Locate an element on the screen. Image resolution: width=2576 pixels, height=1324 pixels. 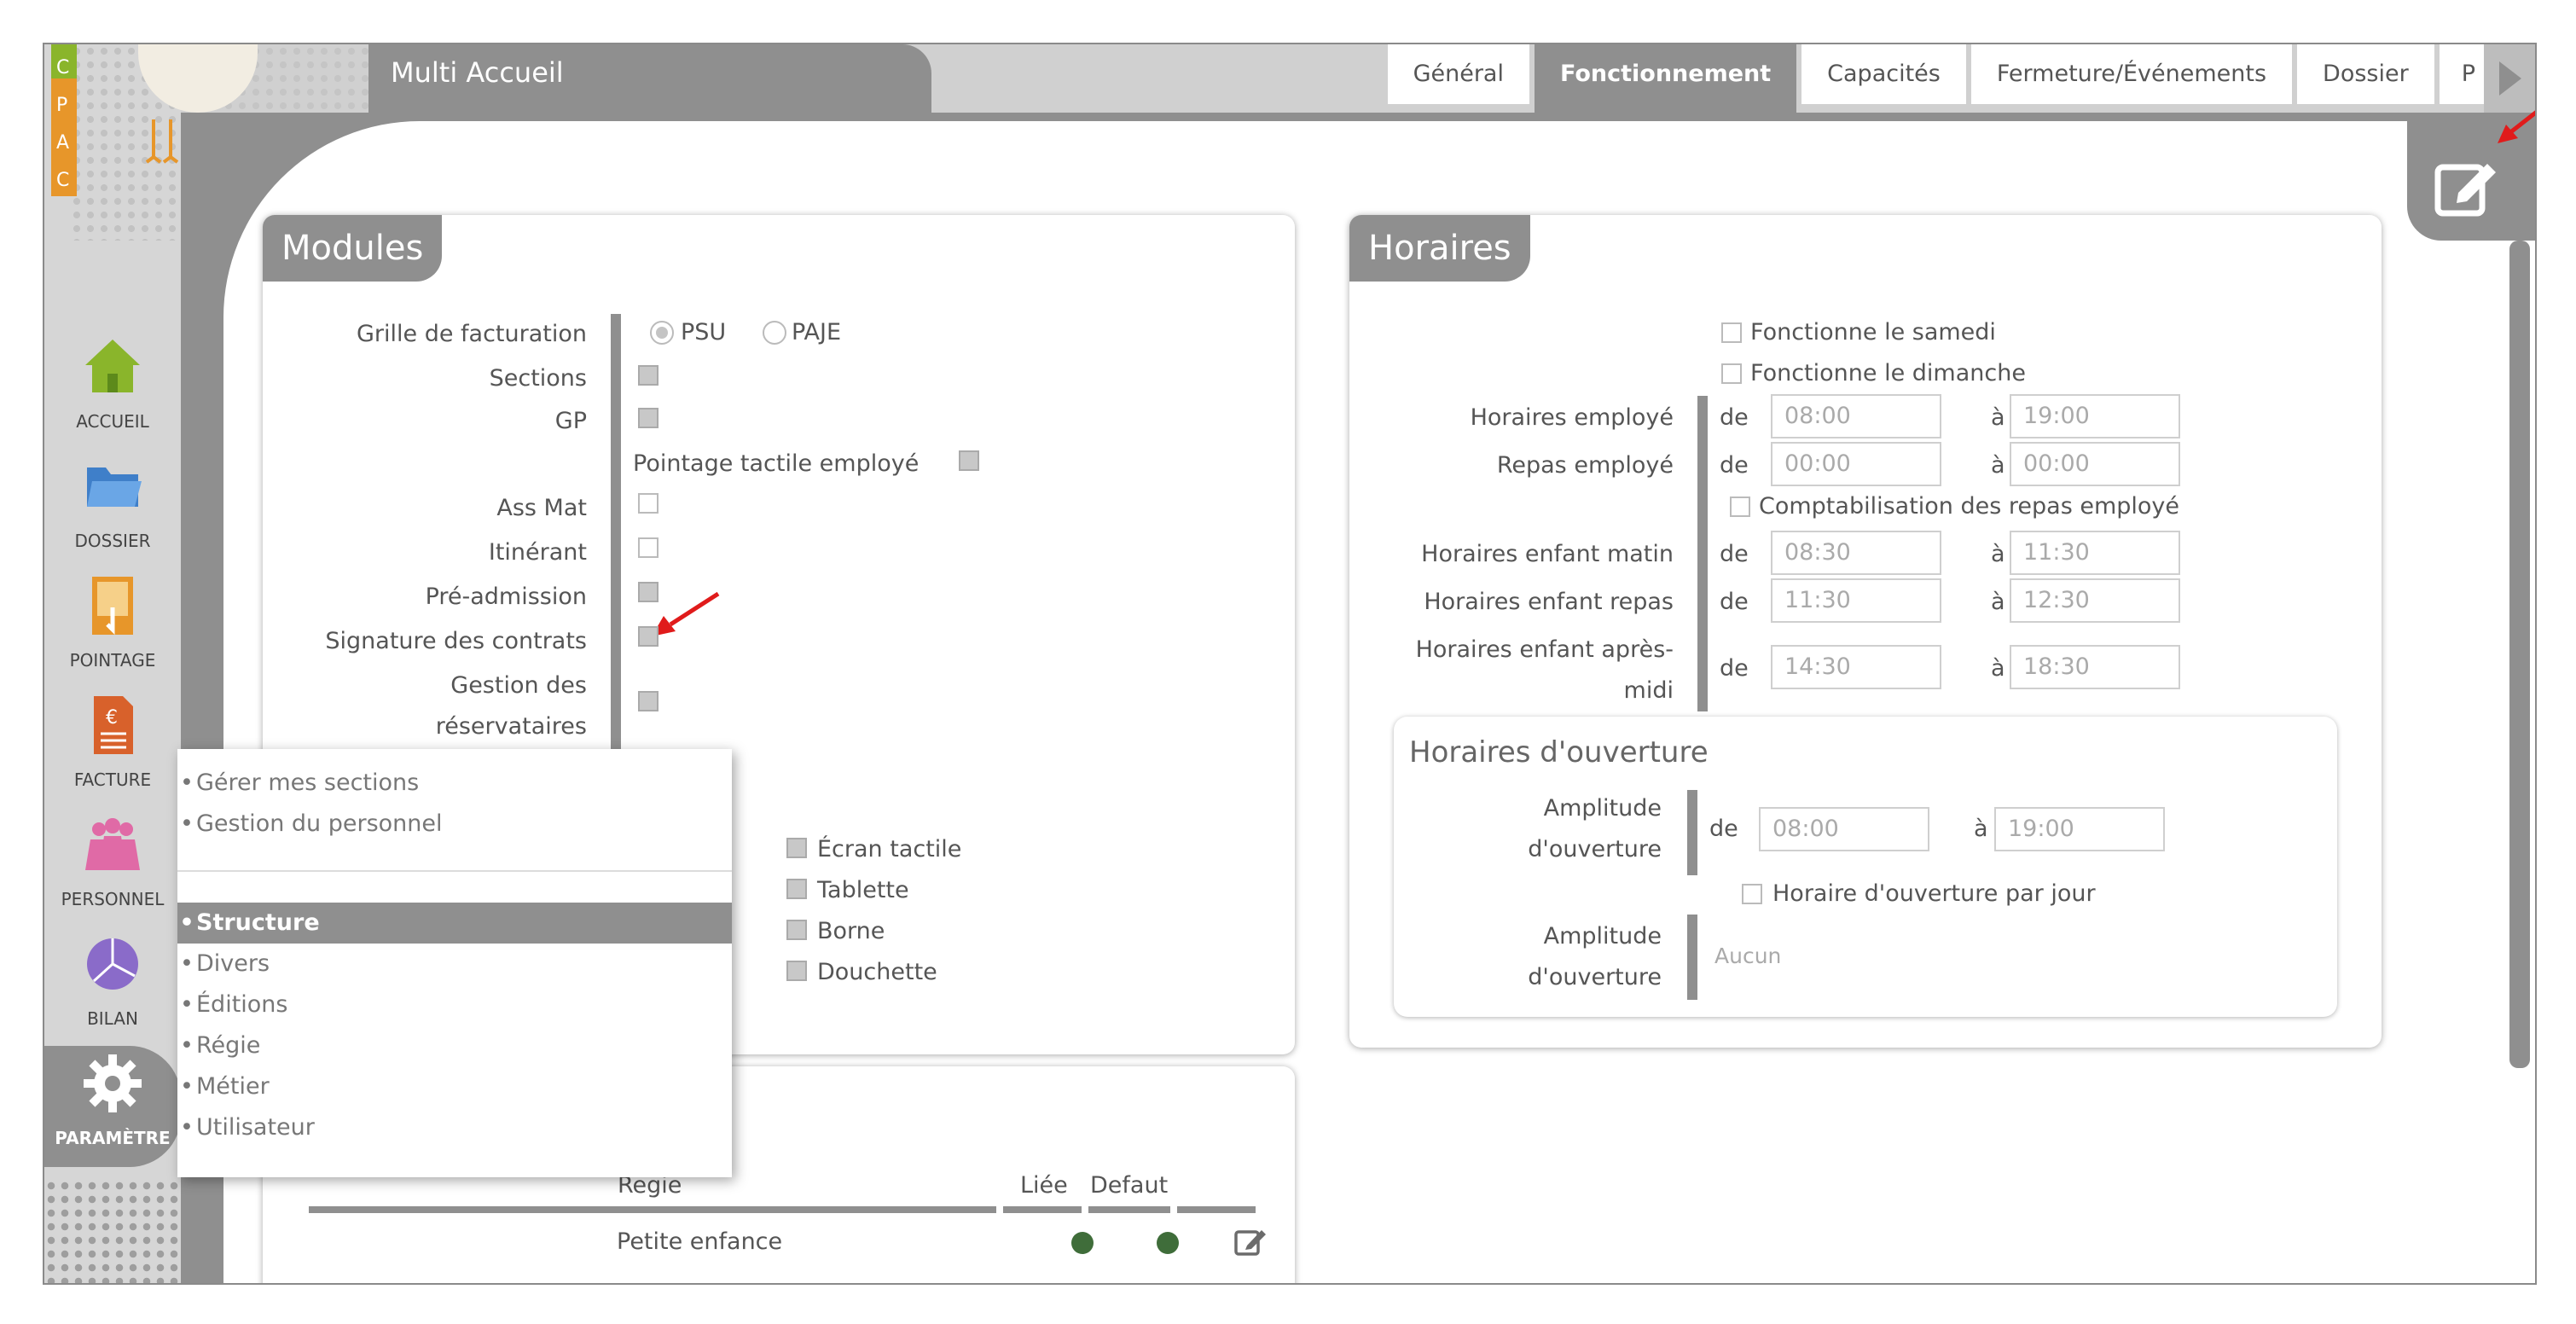
sidebar-item-personnel: PERSONNEL is located at coordinates (112, 866).